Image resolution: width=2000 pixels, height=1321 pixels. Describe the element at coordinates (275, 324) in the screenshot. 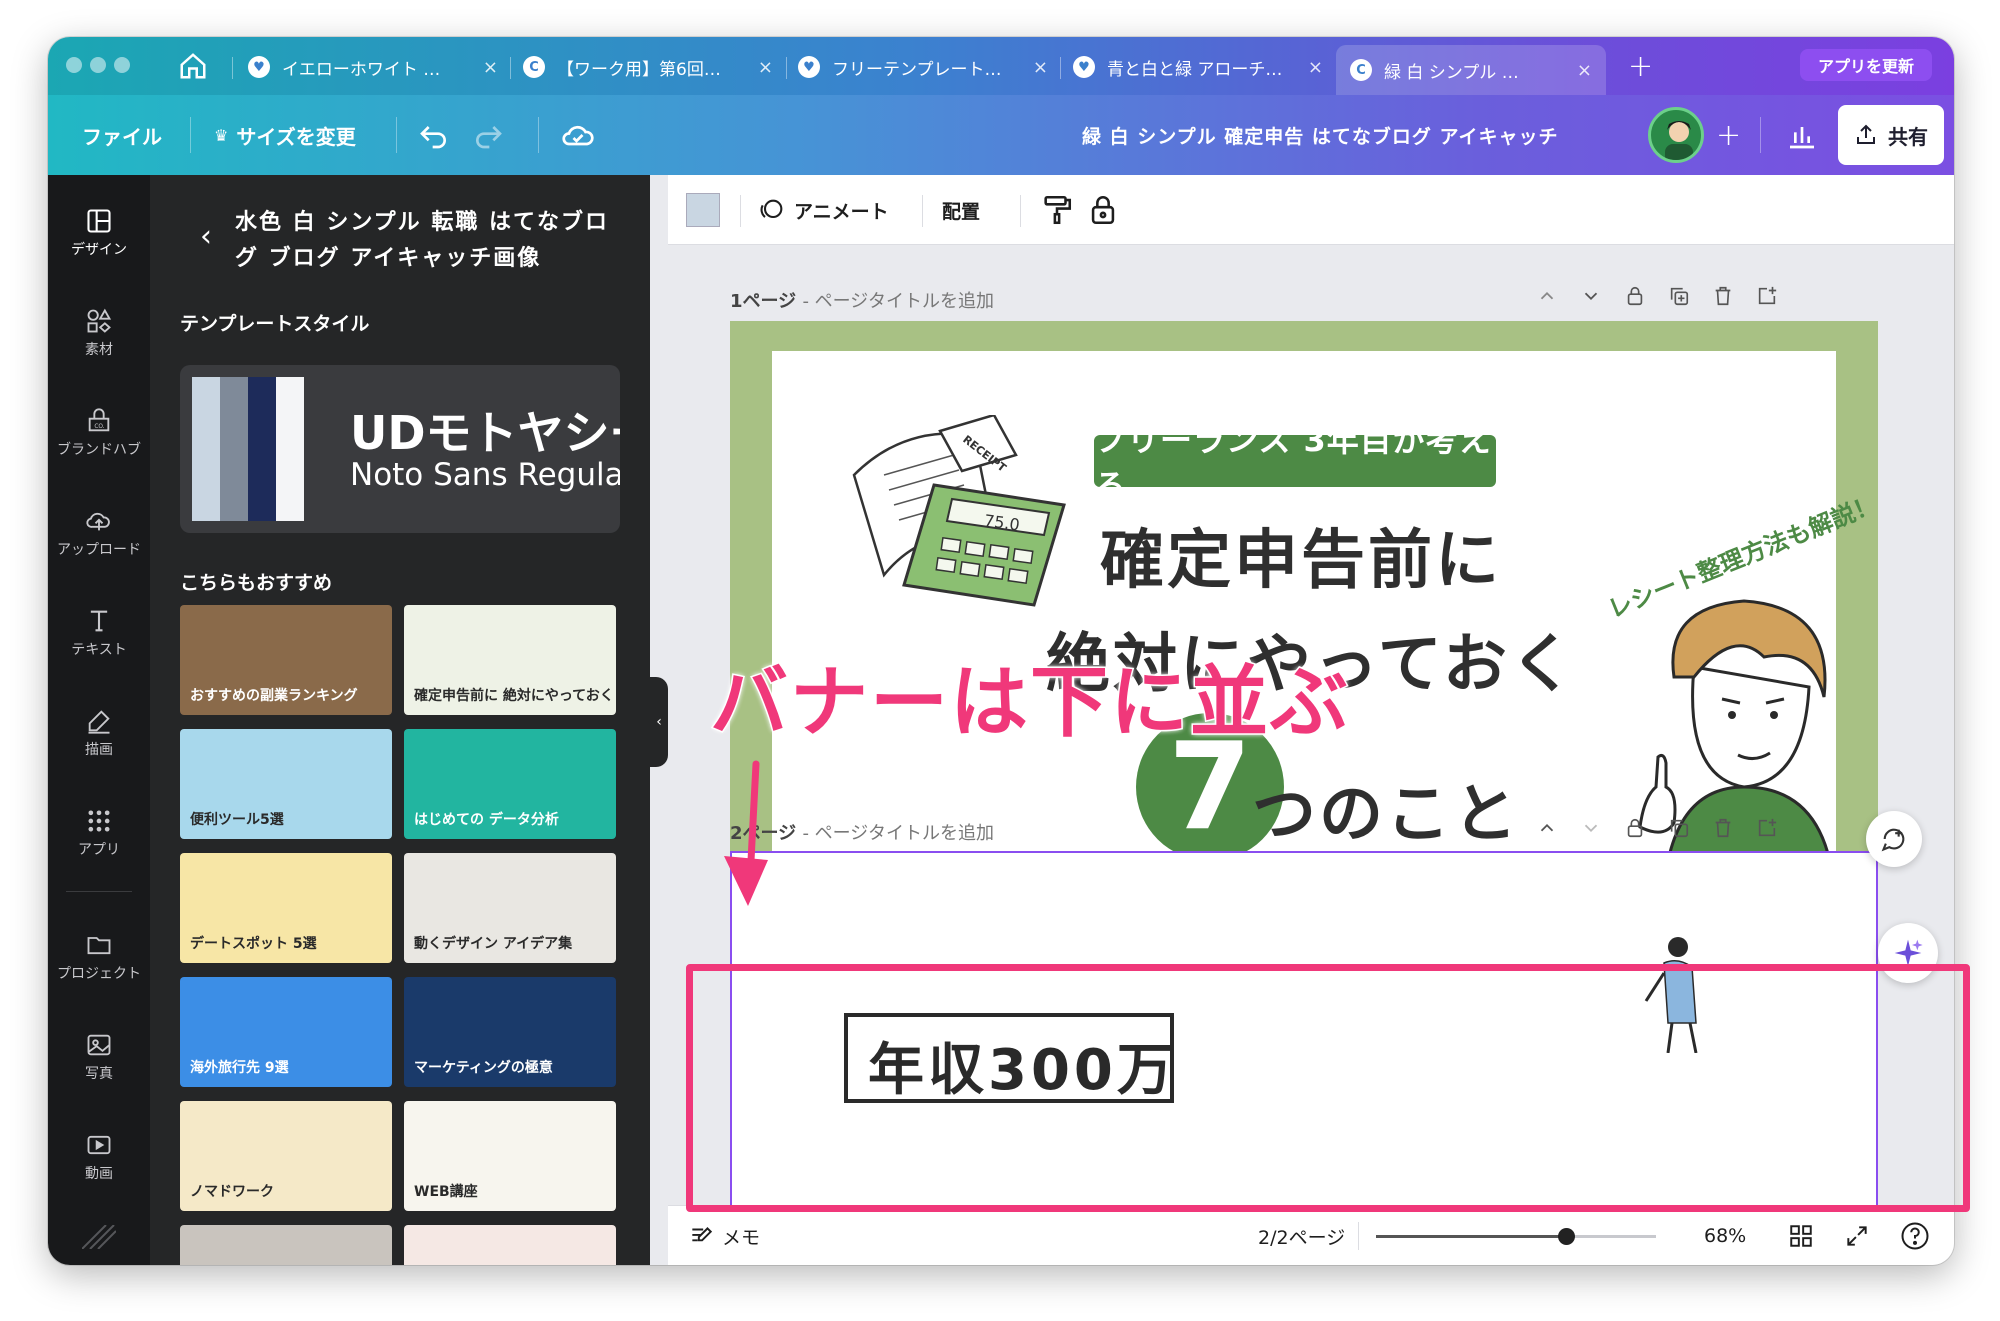

I see `section-template-style: テンプレートスタイル` at that location.